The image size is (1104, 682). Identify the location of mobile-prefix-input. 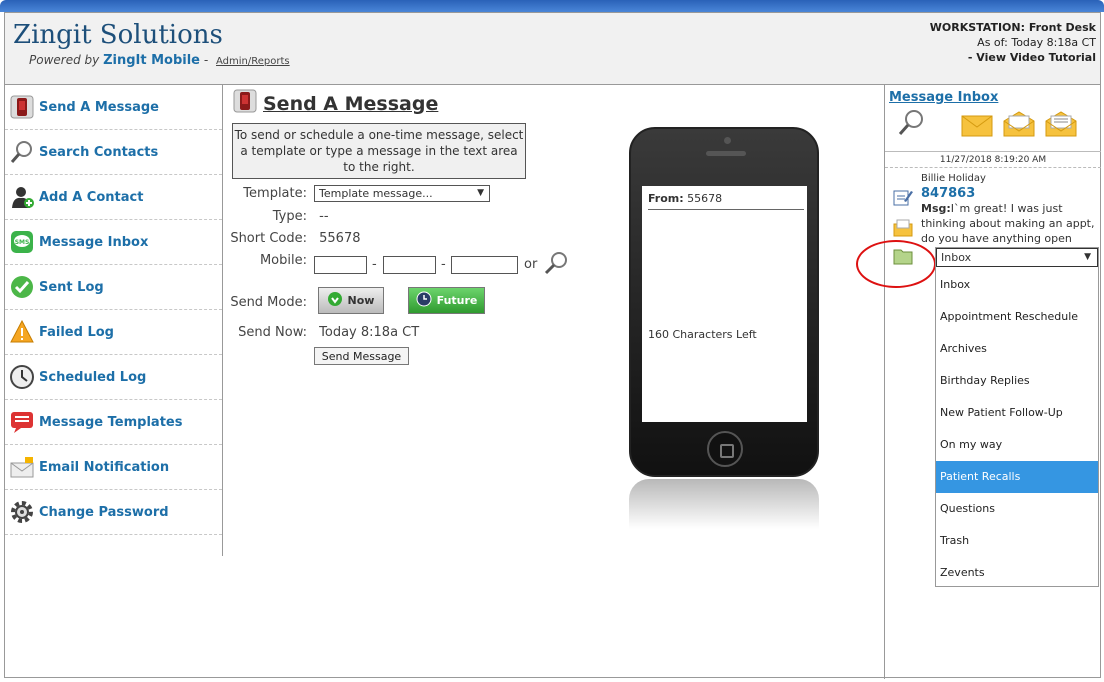
(409, 265).